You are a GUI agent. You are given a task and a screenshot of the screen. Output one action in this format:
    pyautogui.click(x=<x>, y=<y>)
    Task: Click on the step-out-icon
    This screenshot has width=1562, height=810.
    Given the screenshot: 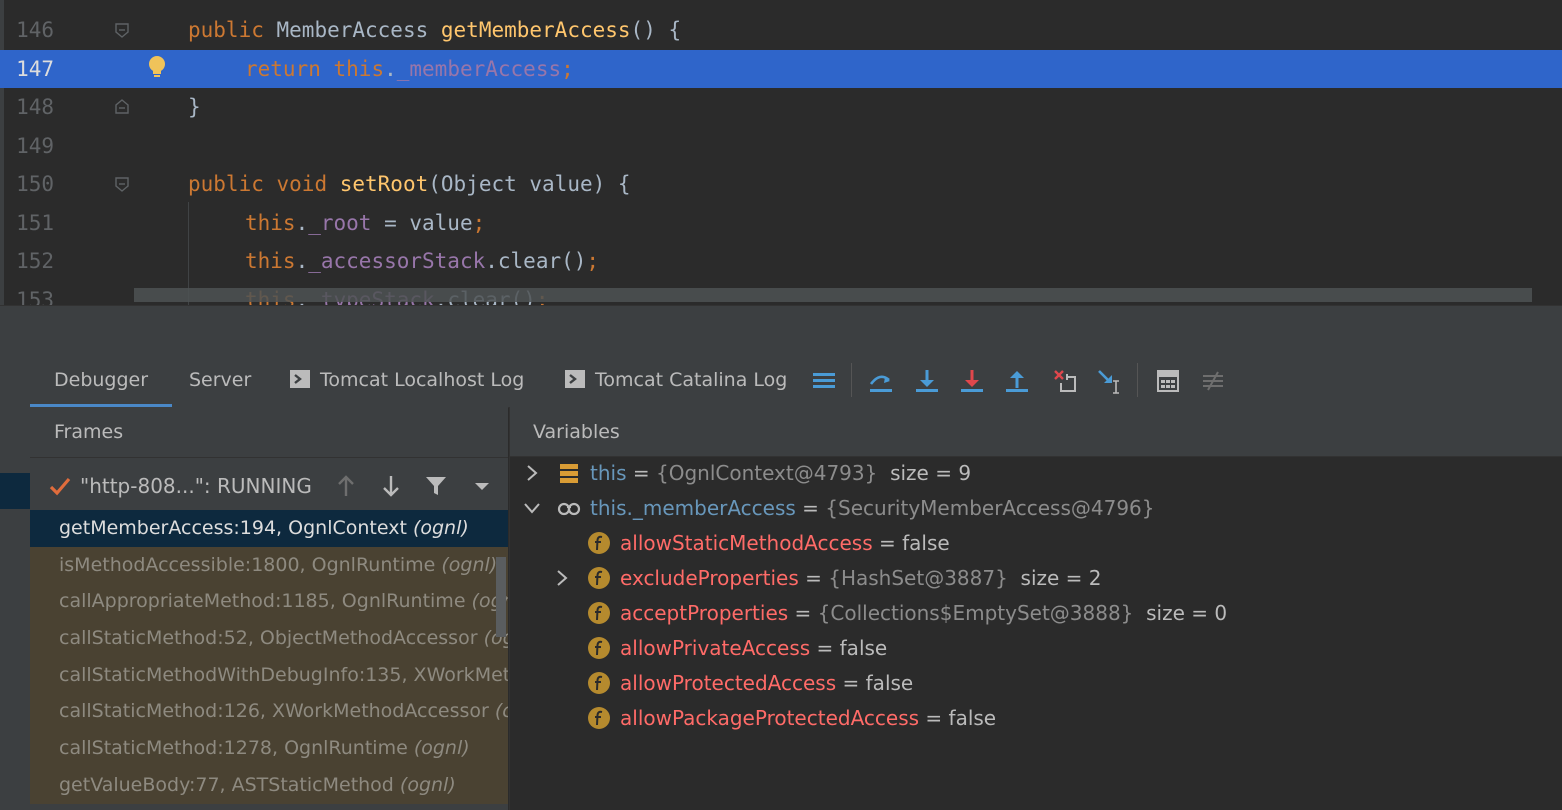 What is the action you would take?
    pyautogui.click(x=1017, y=381)
    